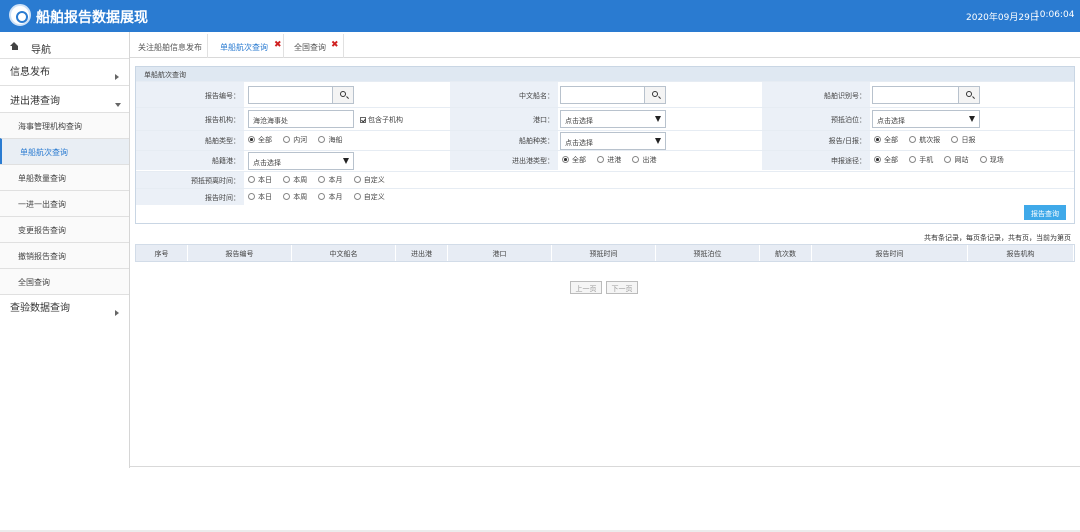 The image size is (1080, 532). Describe the element at coordinates (956, 160) in the screenshot. I see `radio-channel-web: 网站` at that location.